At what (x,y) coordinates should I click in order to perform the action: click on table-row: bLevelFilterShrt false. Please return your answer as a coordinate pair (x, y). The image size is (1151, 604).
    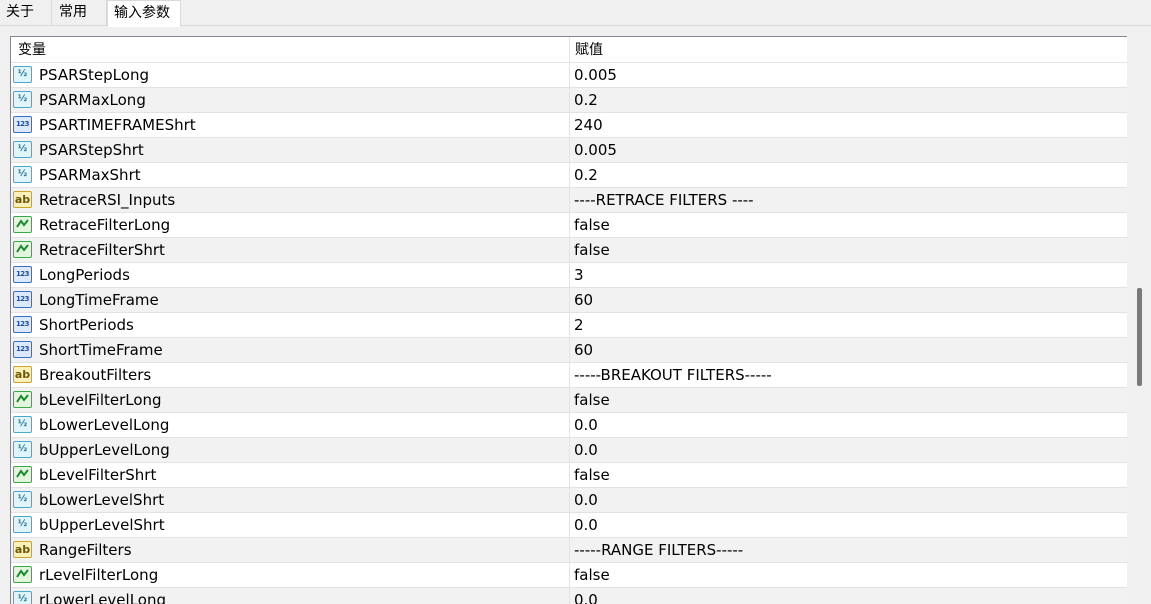
    Looking at the image, I should click on (569, 475).